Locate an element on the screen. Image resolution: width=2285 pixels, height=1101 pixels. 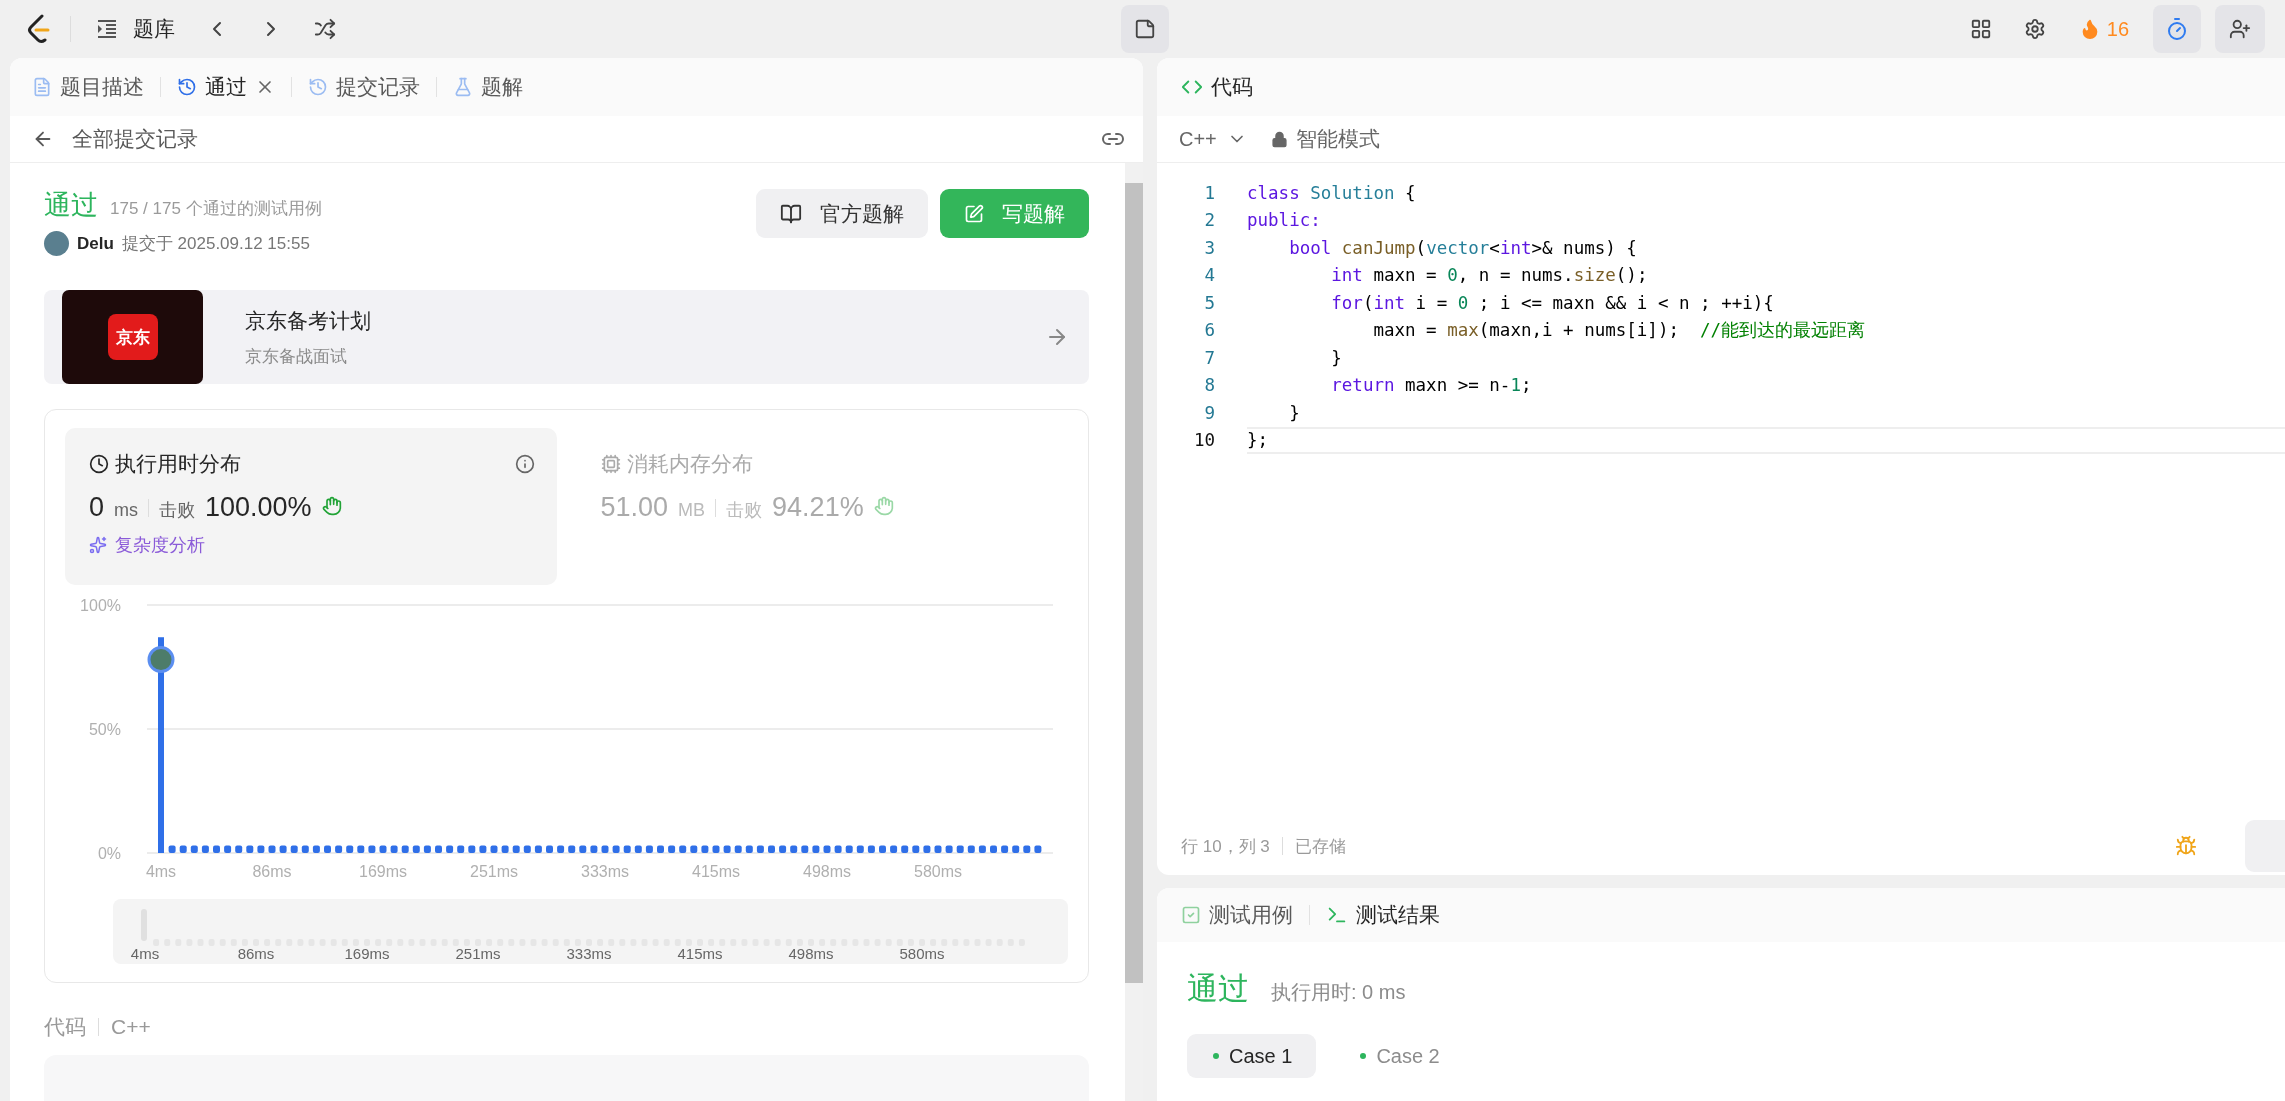
panel-tab: 题目描述 is located at coordinates (88, 87).